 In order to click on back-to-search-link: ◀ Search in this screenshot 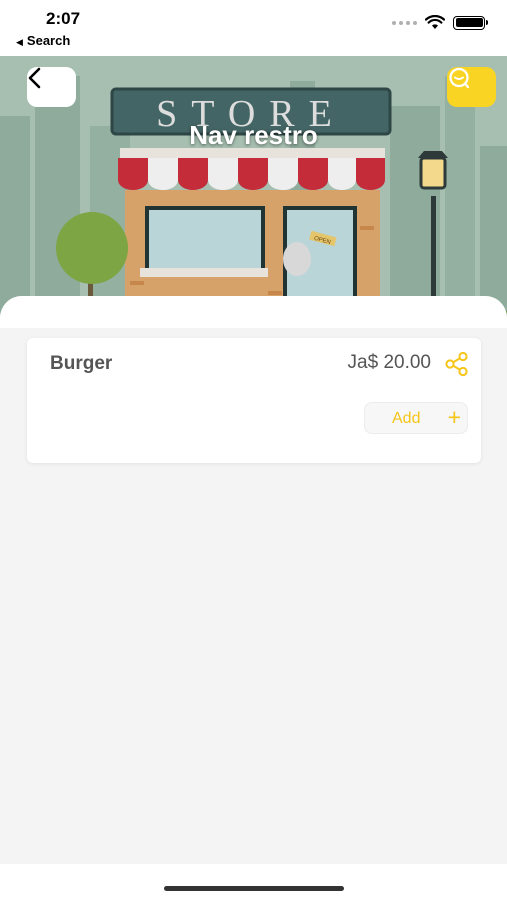, I will do `click(43, 40)`.